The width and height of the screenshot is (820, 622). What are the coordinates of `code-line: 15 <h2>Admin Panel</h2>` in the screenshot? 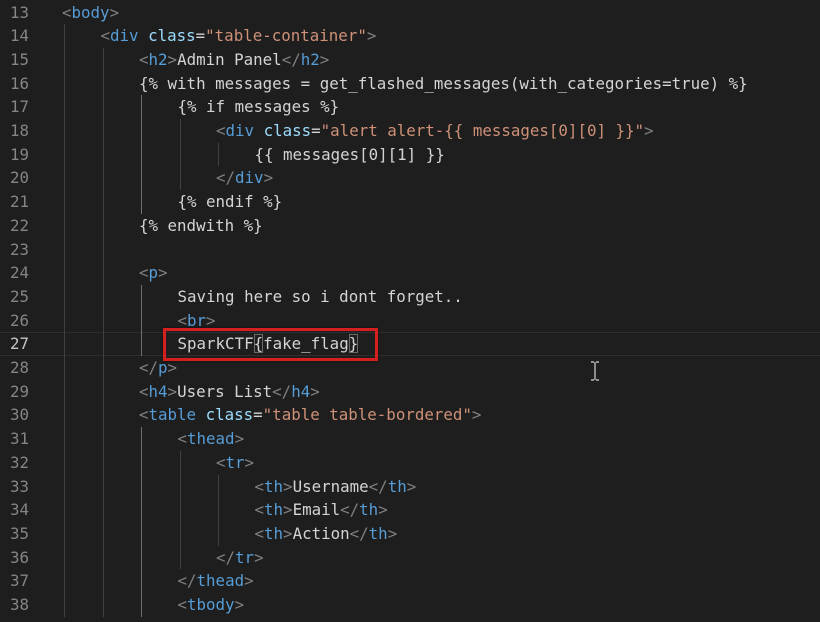 It's located at (410, 60).